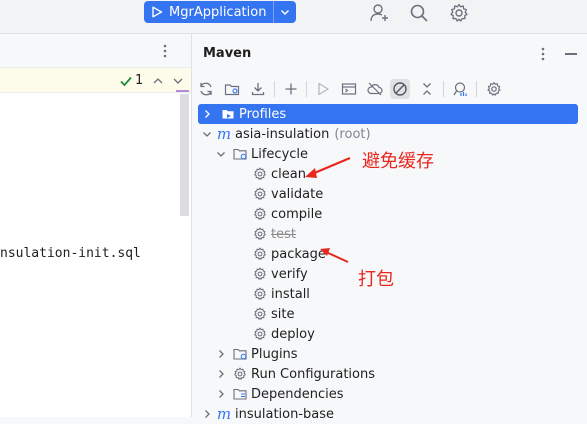 This screenshot has height=424, width=587. Describe the element at coordinates (206, 89) in the screenshot. I see `reload-icon` at that location.